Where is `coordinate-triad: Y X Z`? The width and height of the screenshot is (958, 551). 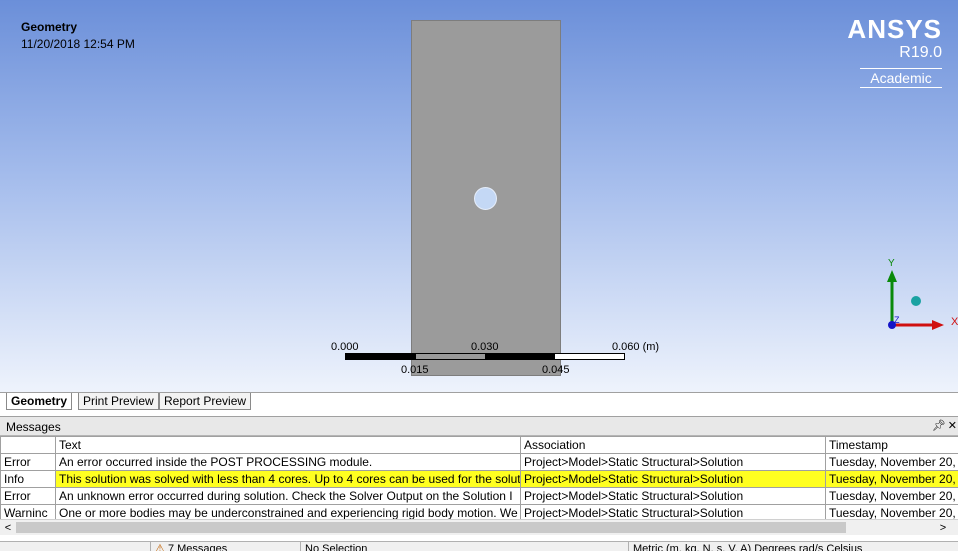 coordinate-triad: Y X Z is located at coordinates (914, 298).